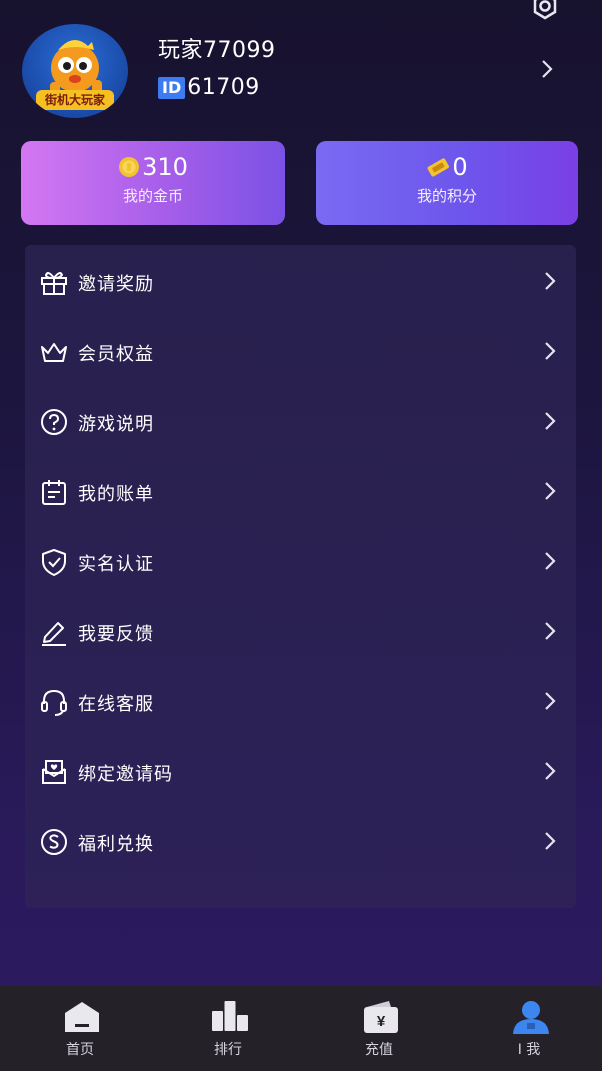 Image resolution: width=602 pixels, height=1071 pixels. I want to click on wallet-yen-icon: ¥, so click(381, 1017).